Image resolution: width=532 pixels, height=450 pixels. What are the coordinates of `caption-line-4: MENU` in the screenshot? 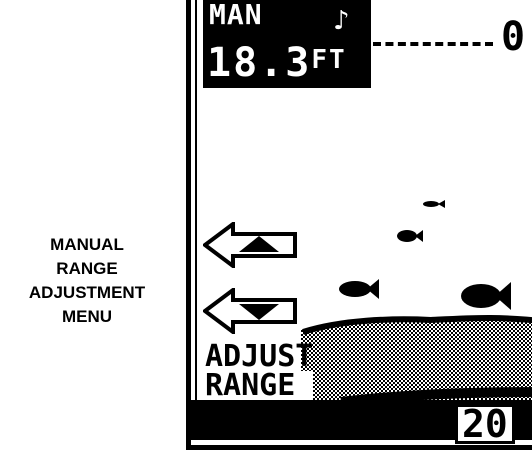 It's located at (87, 316).